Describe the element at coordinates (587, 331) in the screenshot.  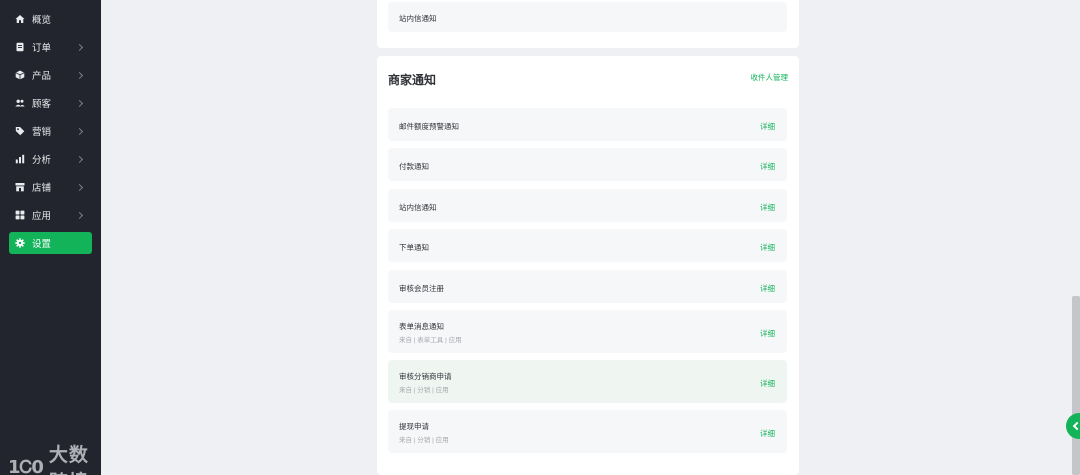
I see `list-item: 表单消息通知 来自 | 表单工具 | 应用 详细` at that location.